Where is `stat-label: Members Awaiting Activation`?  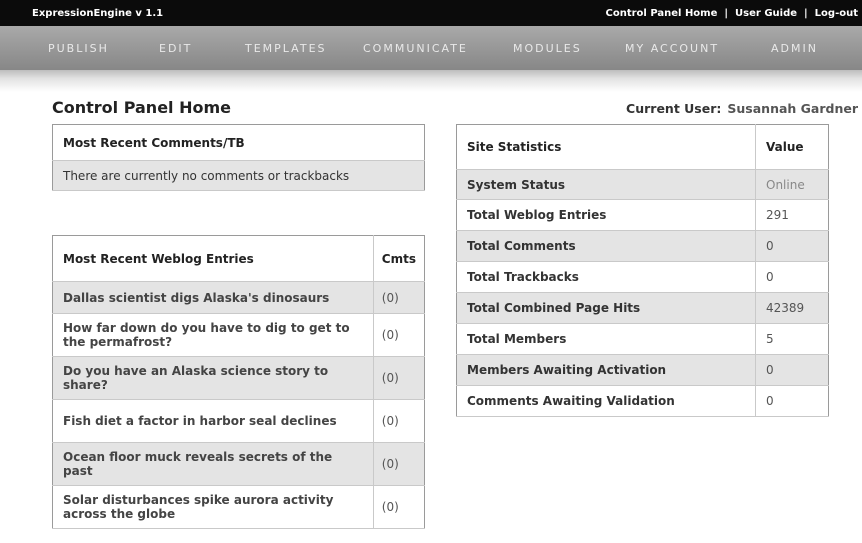 stat-label: Members Awaiting Activation is located at coordinates (606, 370).